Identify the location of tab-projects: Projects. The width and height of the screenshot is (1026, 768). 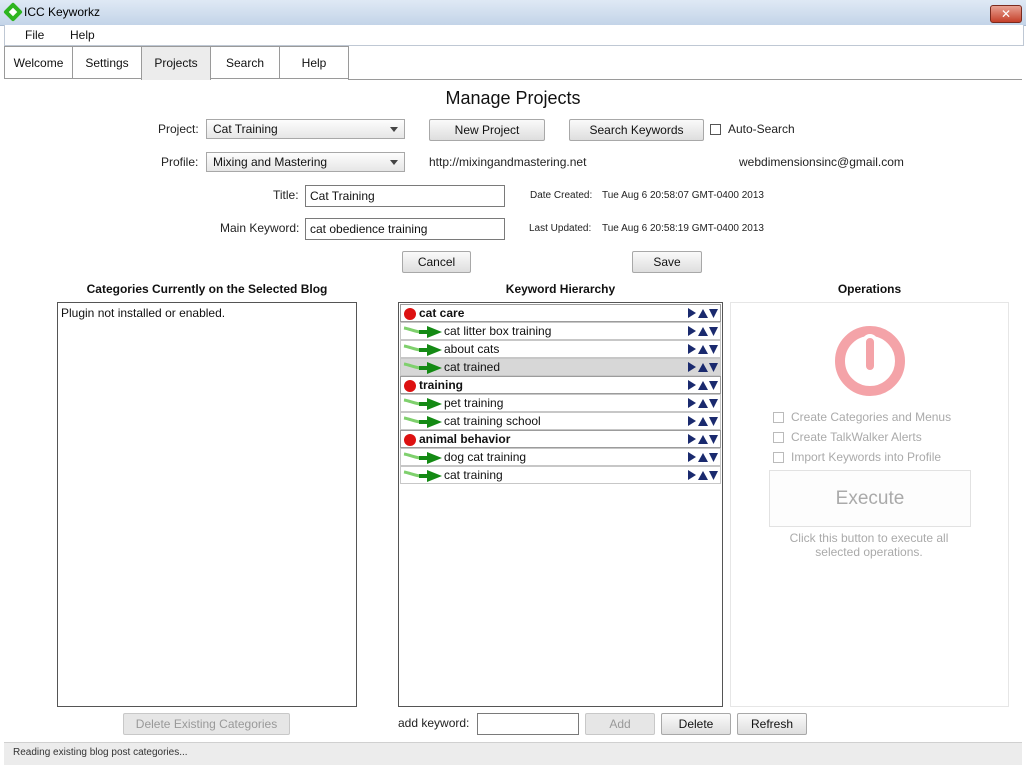
(176, 63).